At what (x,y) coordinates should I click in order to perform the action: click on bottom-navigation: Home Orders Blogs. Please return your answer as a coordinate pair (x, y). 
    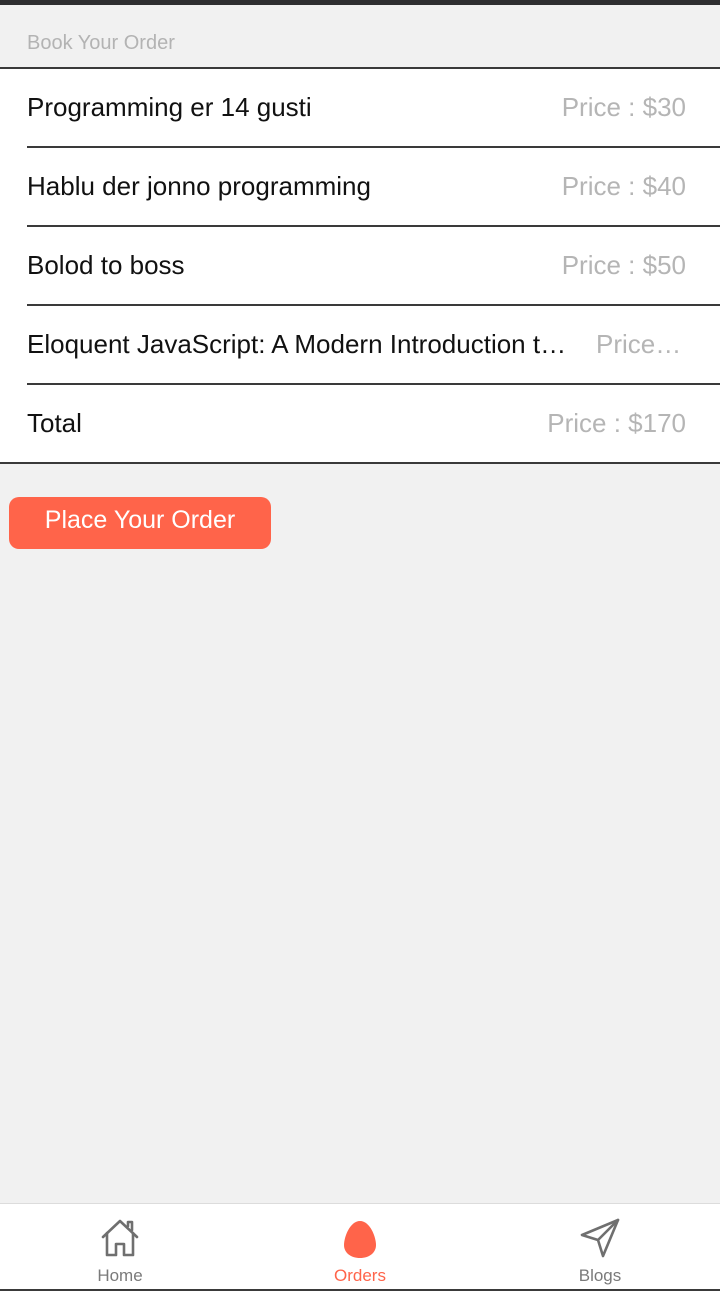
    Looking at the image, I should click on (360, 1247).